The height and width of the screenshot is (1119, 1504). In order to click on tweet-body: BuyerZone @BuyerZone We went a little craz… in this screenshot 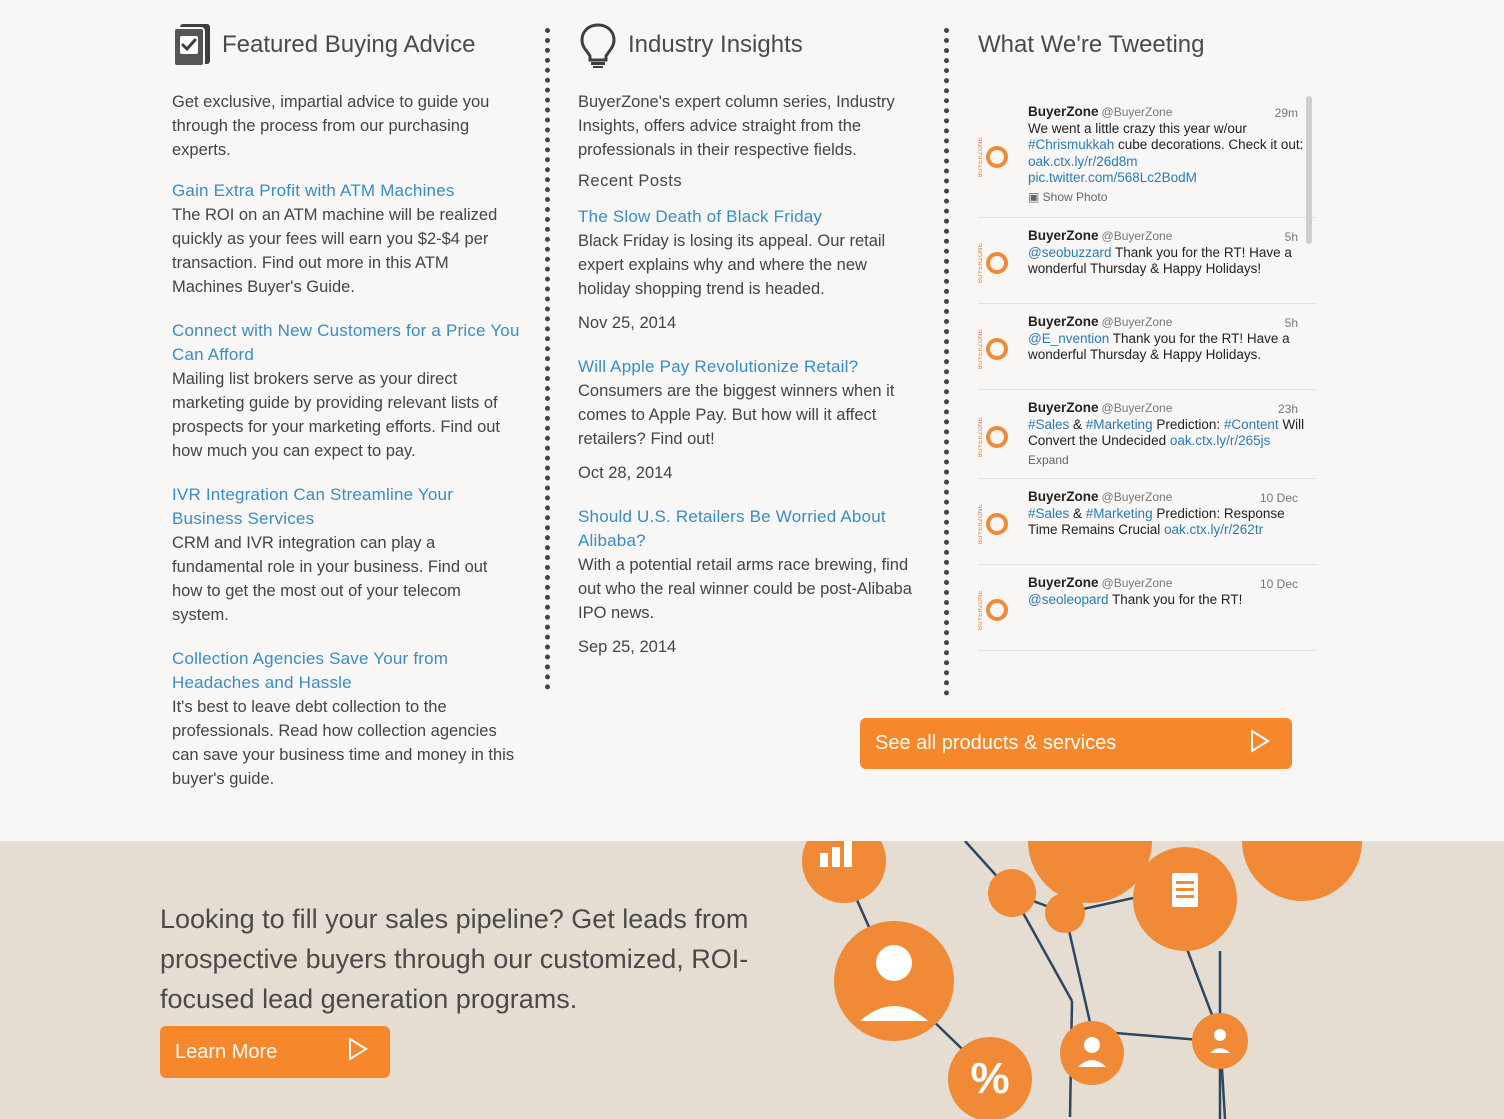, I will do `click(1167, 154)`.